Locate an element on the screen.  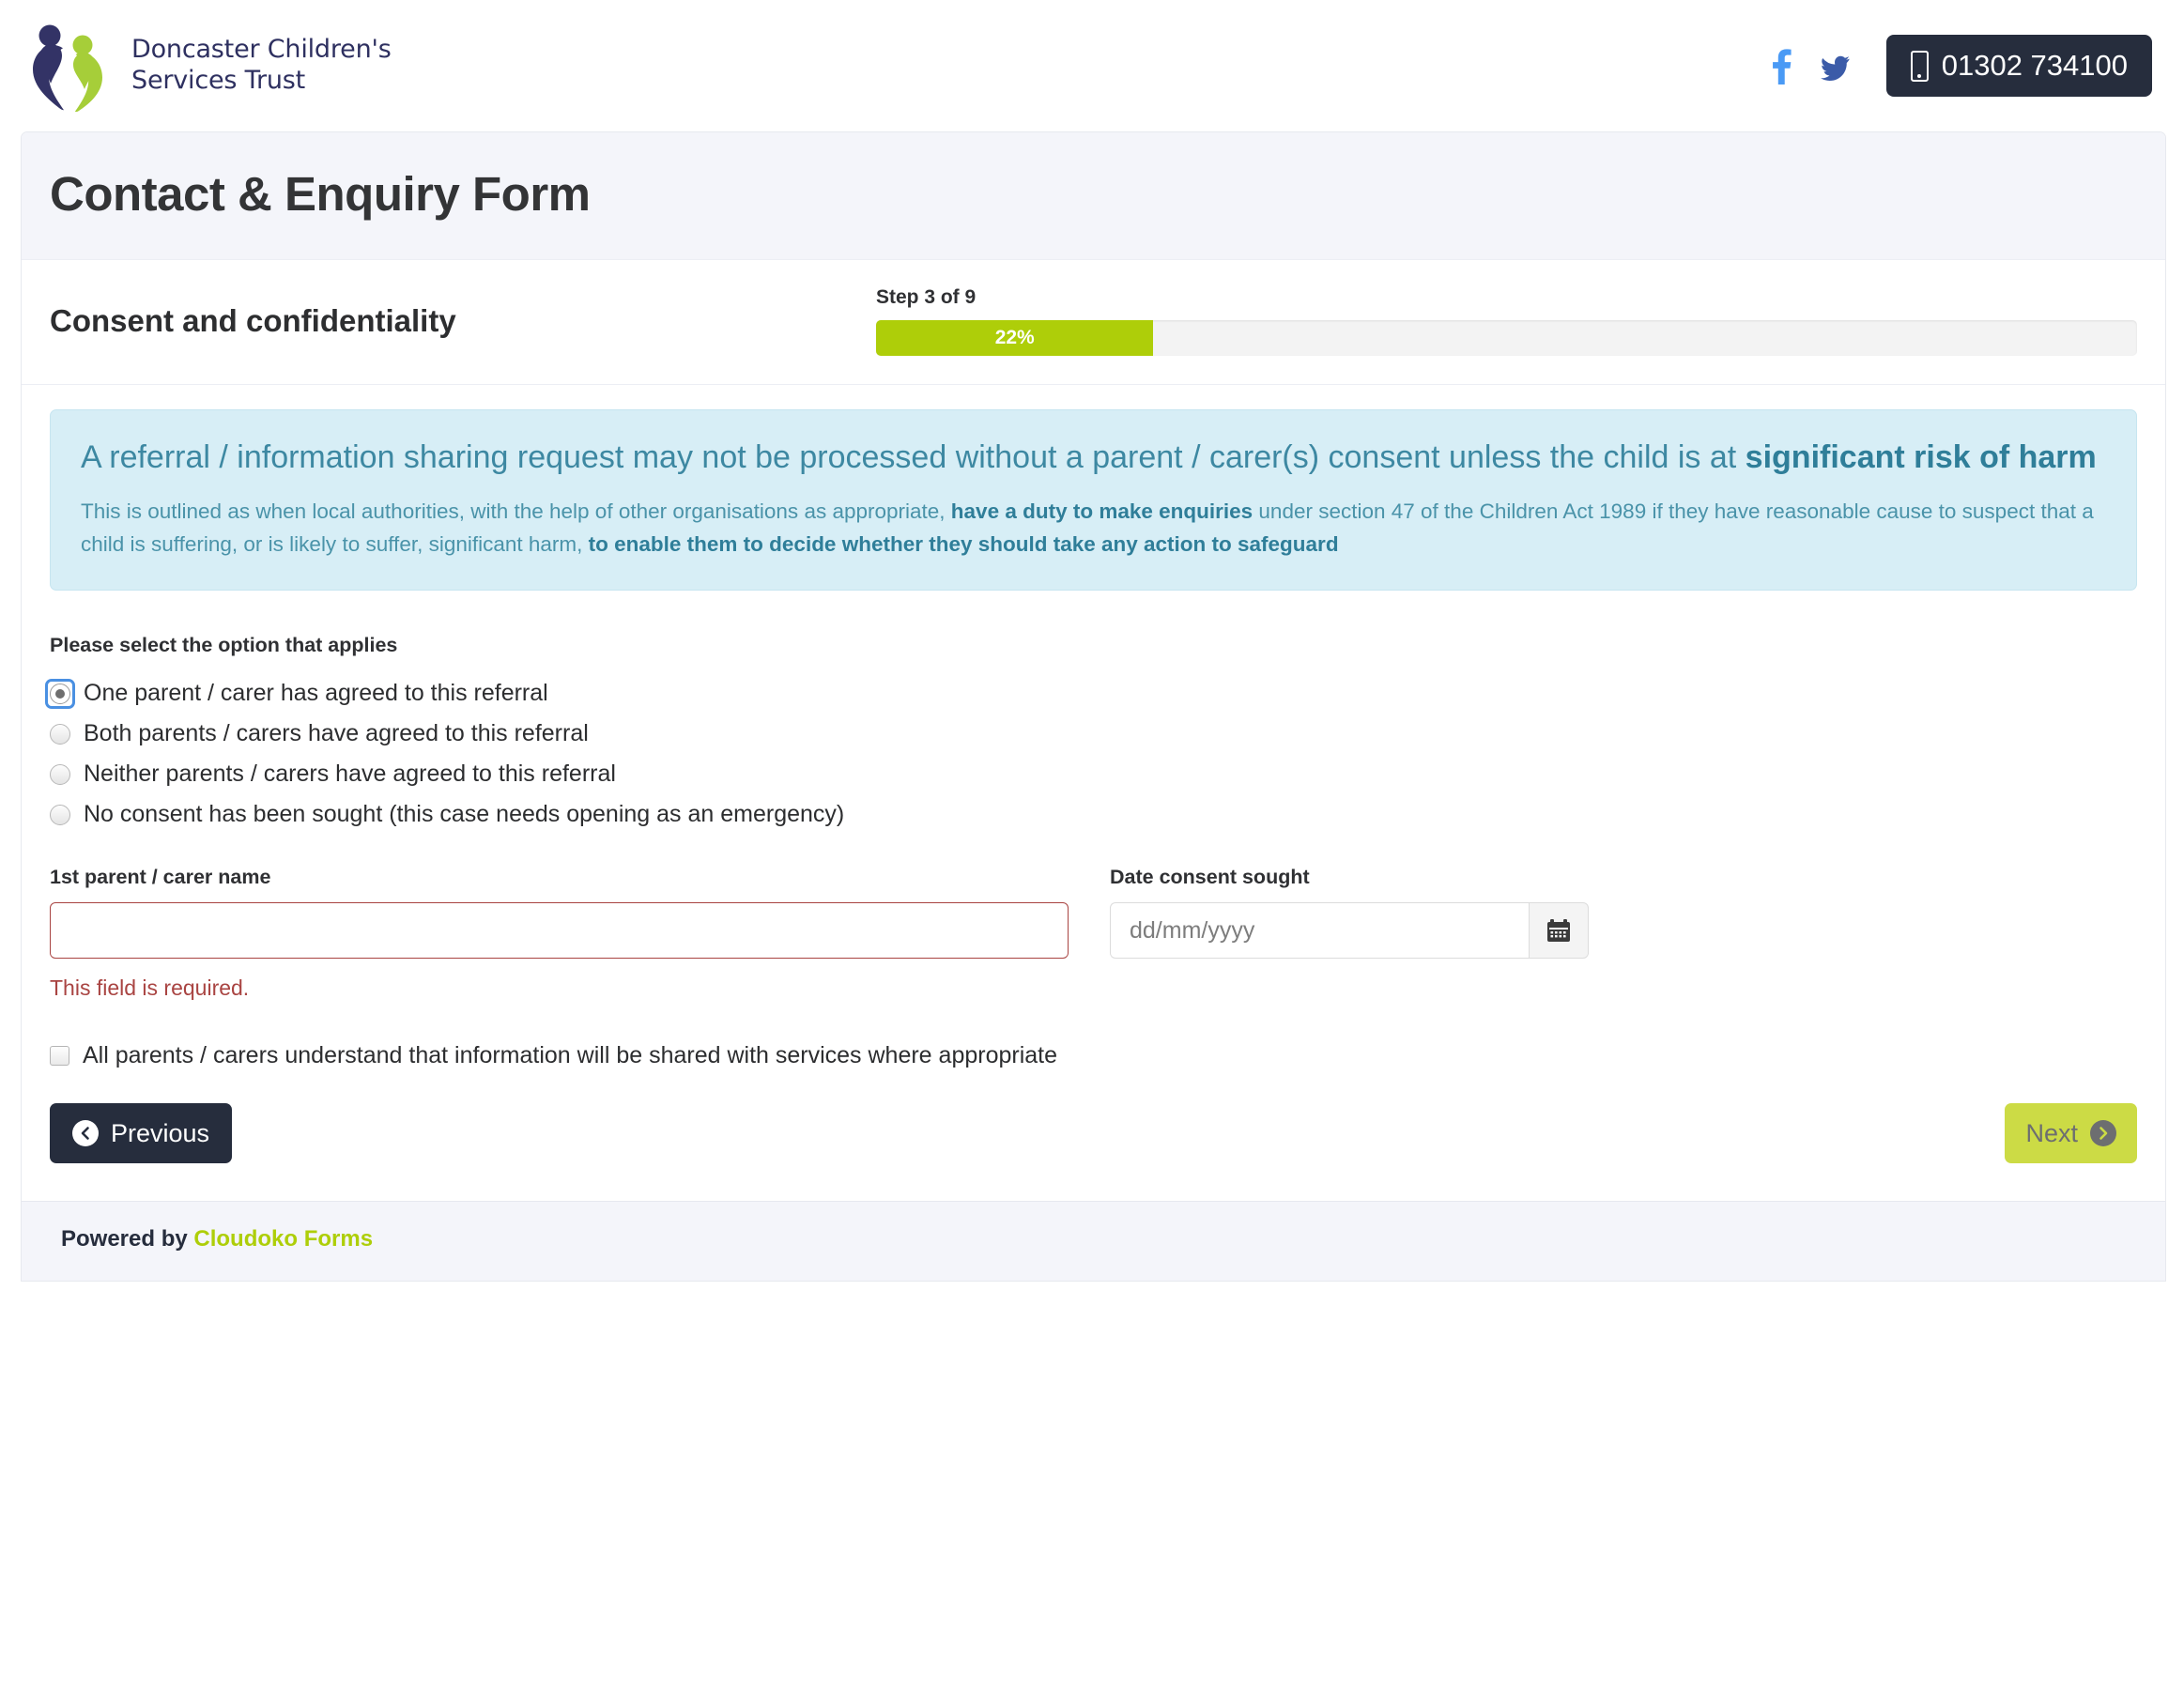
progress-container: Step 3 of 9 22% is located at coordinates (1507, 321).